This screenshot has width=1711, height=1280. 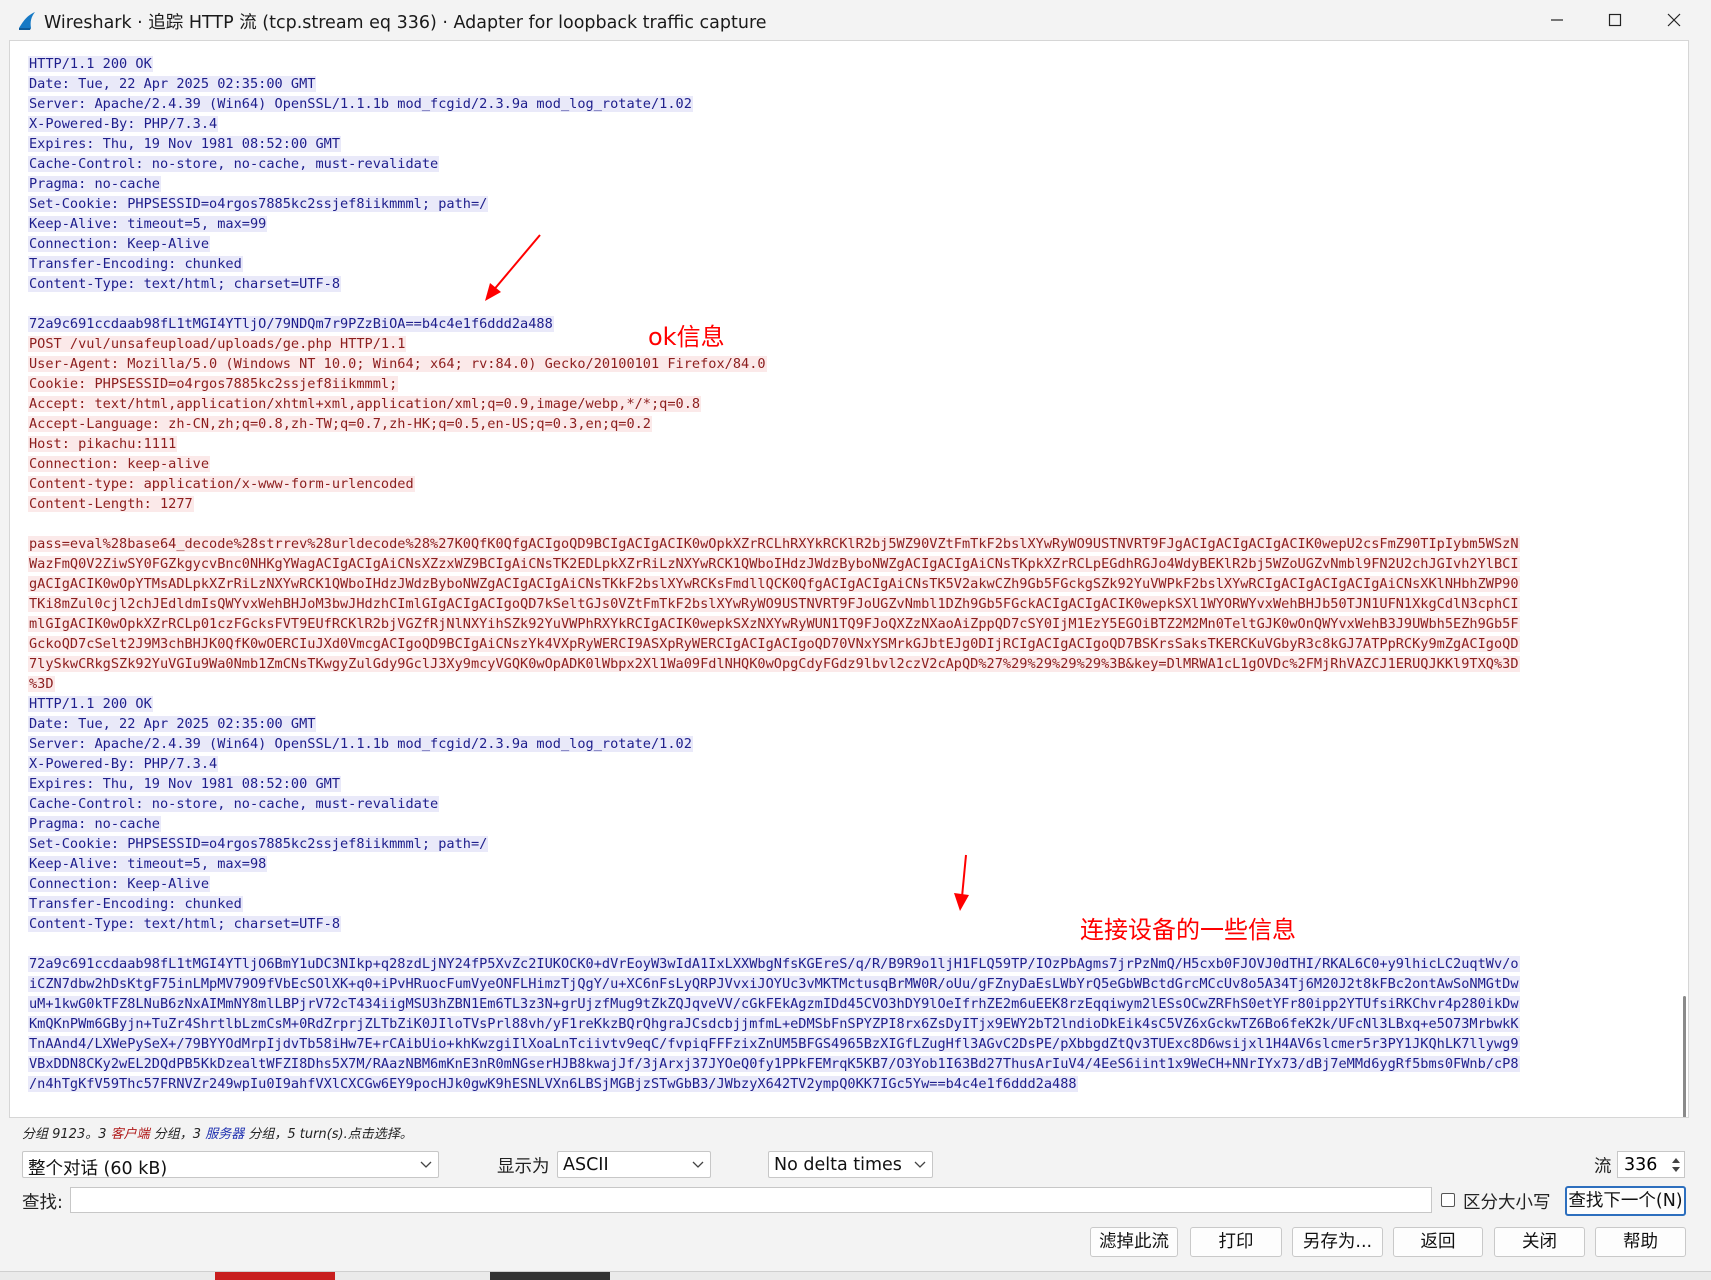 I want to click on vertical-scrollbar, so click(x=1684, y=1056).